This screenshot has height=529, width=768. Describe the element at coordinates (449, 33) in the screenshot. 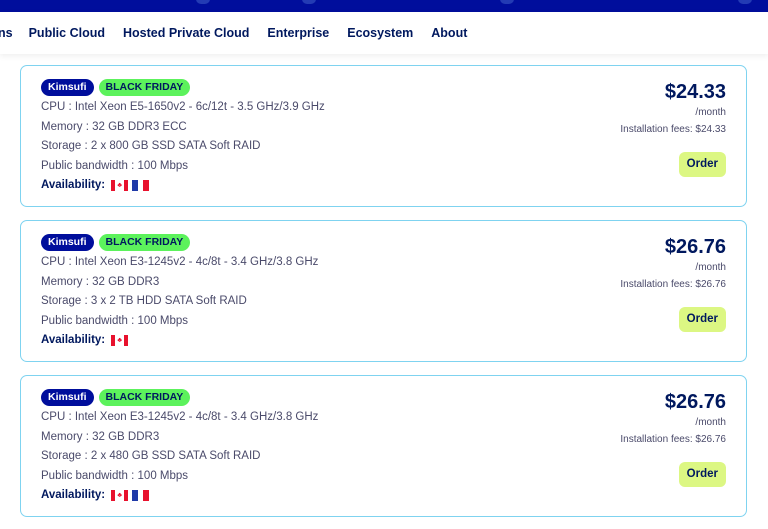

I see `nav-item-about: About` at that location.